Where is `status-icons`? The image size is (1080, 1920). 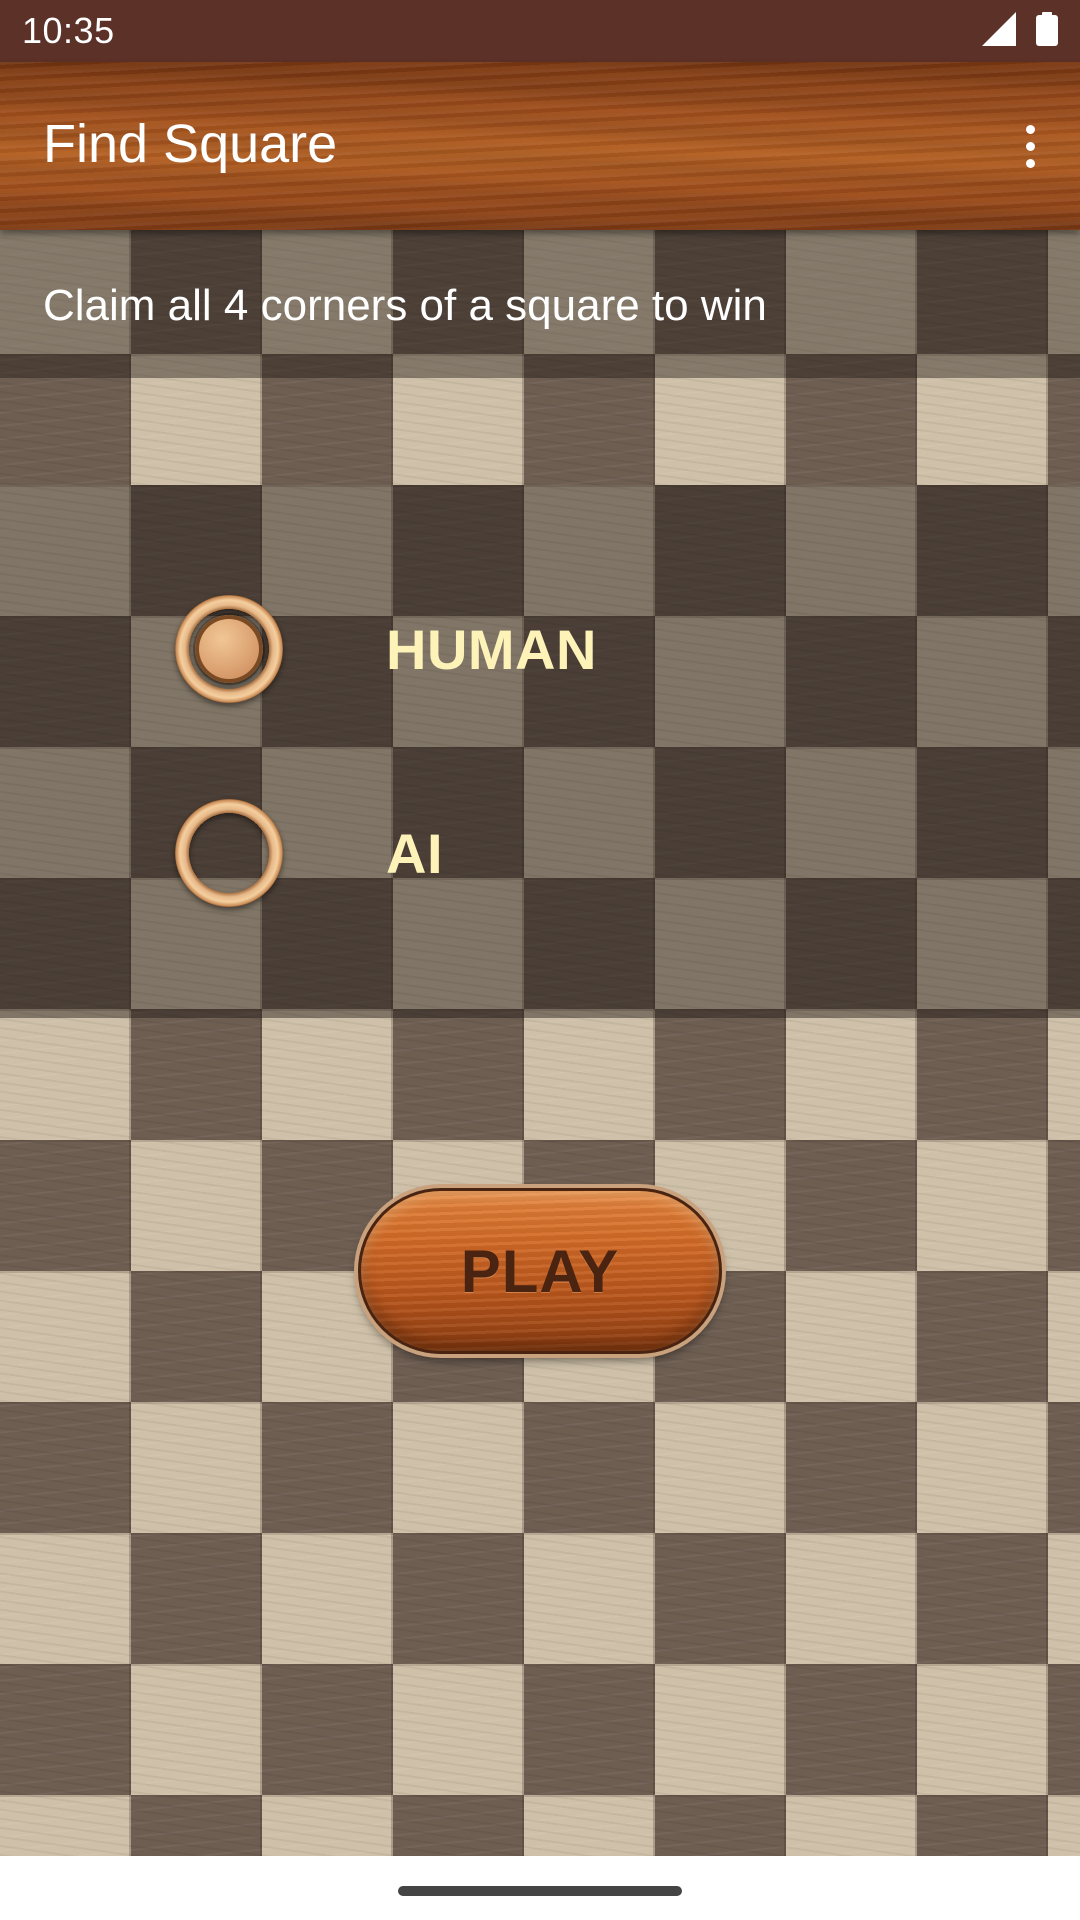 status-icons is located at coordinates (1020, 31).